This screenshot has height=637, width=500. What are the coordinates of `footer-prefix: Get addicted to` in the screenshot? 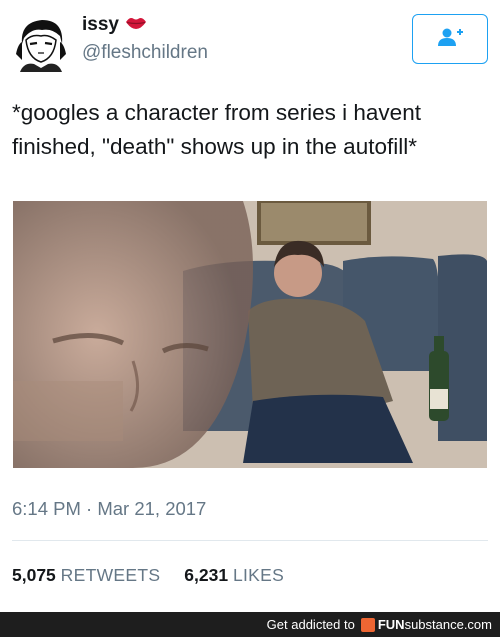 It's located at (310, 624).